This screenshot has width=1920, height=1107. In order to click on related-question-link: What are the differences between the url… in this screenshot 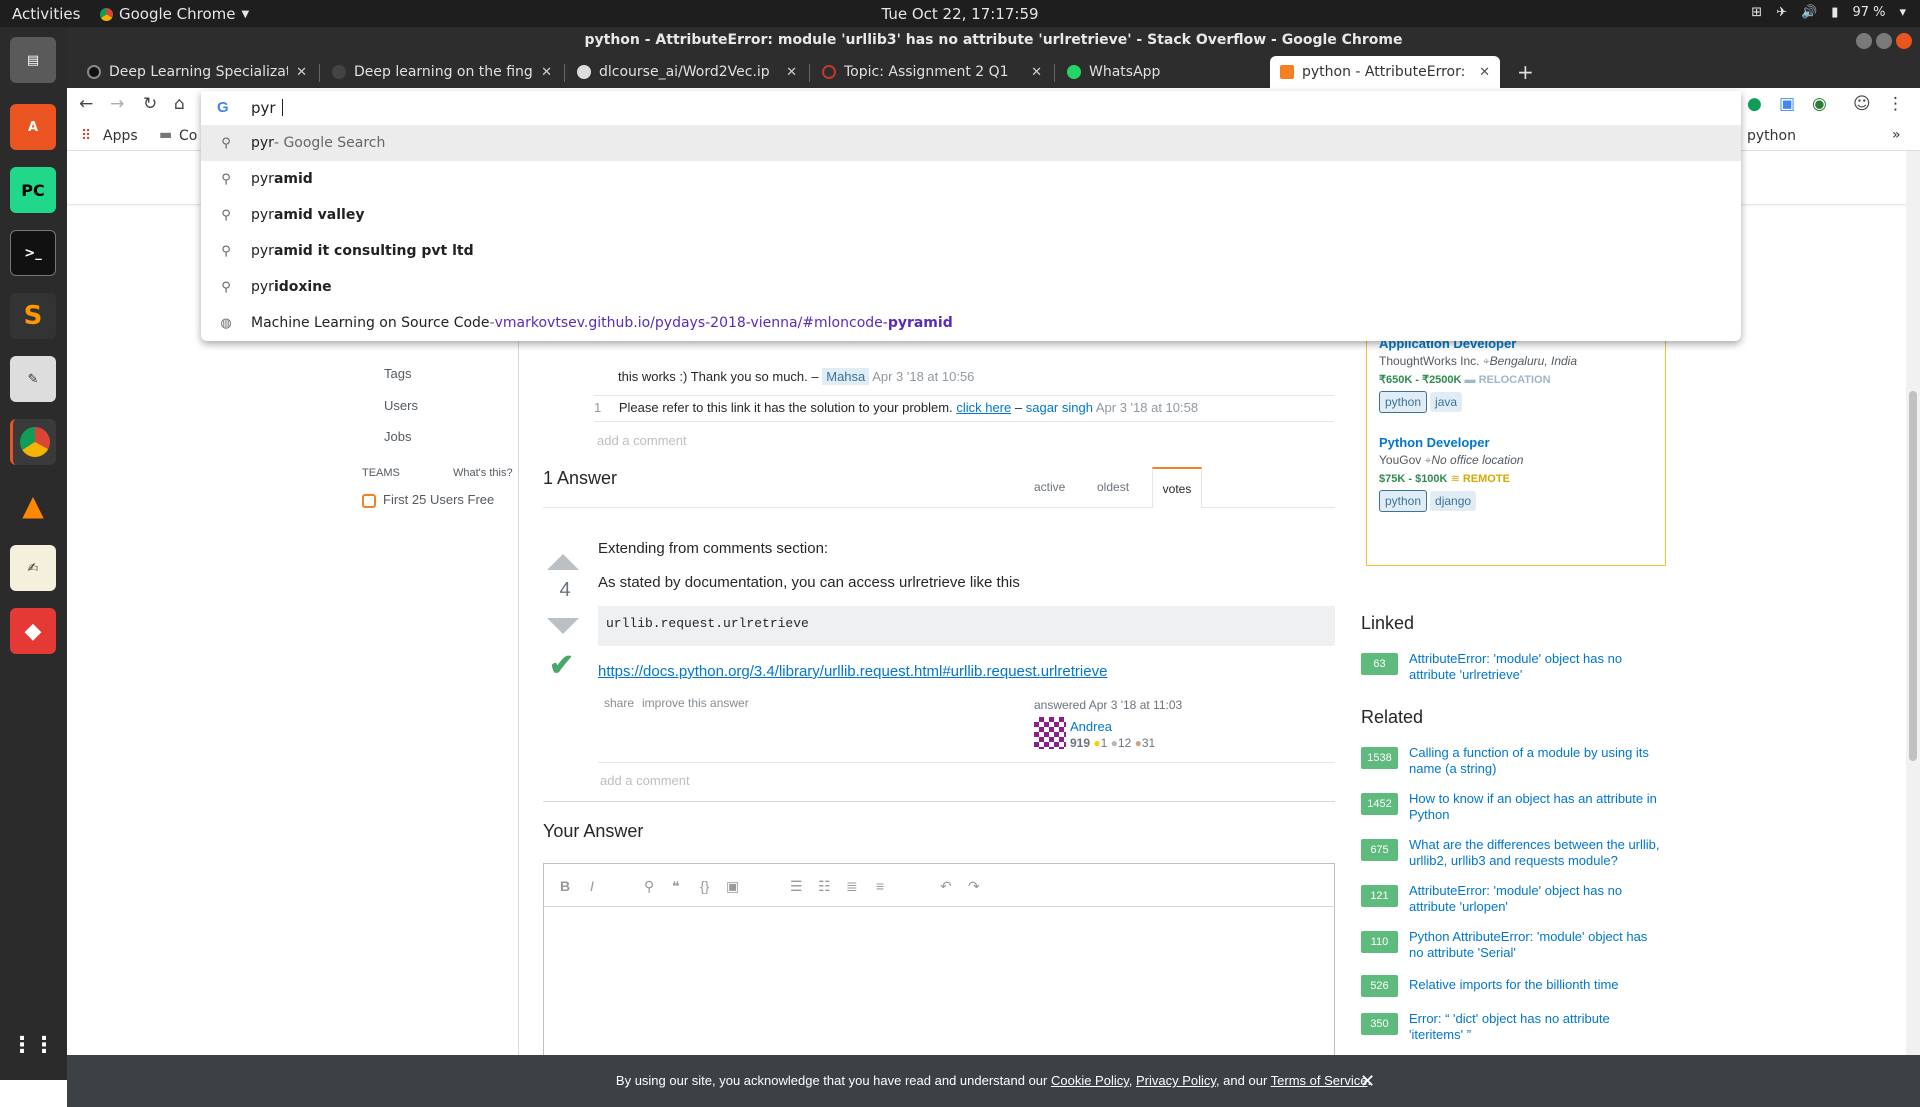, I will do `click(1536, 853)`.